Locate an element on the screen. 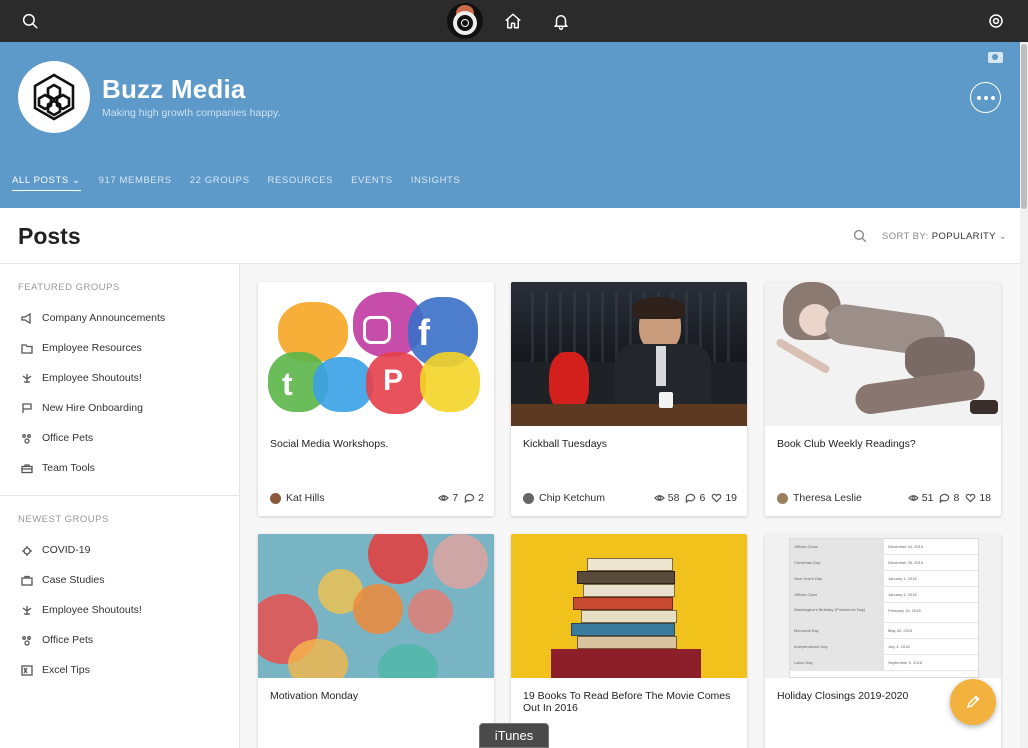 The image size is (1028, 748). briefcase-icon is located at coordinates (26, 580).